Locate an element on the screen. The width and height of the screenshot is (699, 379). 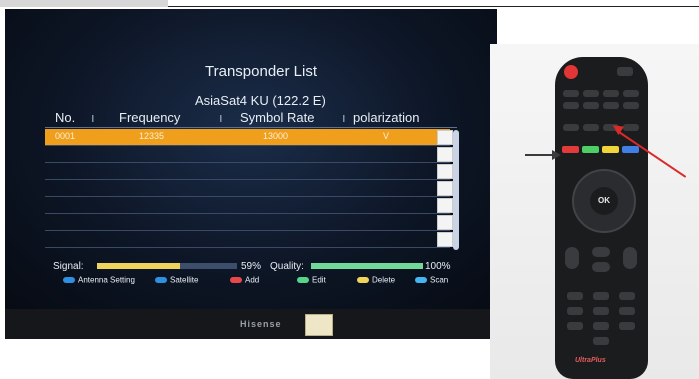
volume-rocker is located at coordinates (572, 258).